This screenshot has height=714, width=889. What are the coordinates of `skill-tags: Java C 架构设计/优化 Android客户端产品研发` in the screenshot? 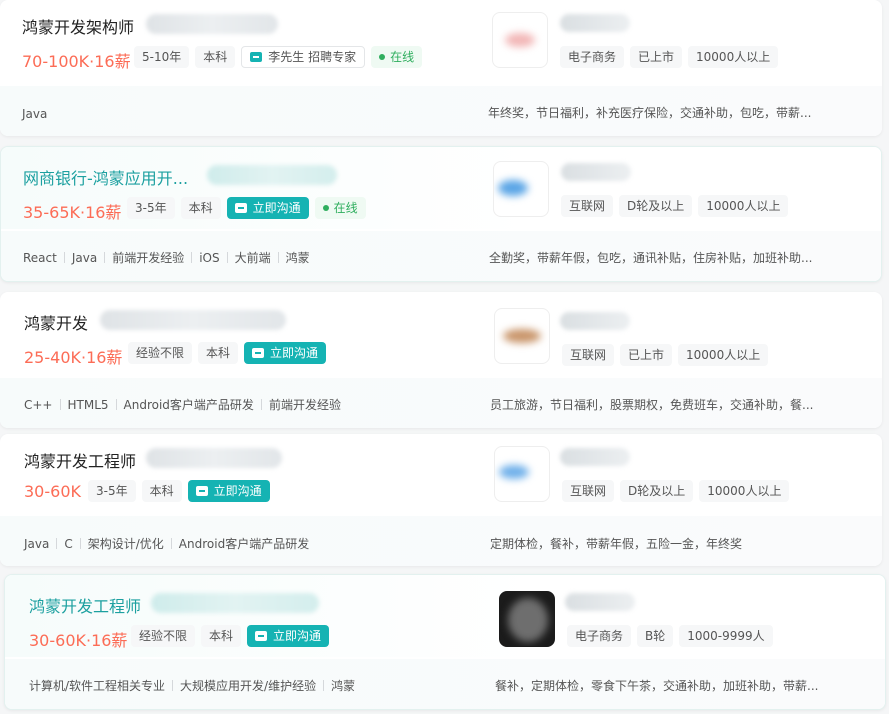 It's located at (166, 543).